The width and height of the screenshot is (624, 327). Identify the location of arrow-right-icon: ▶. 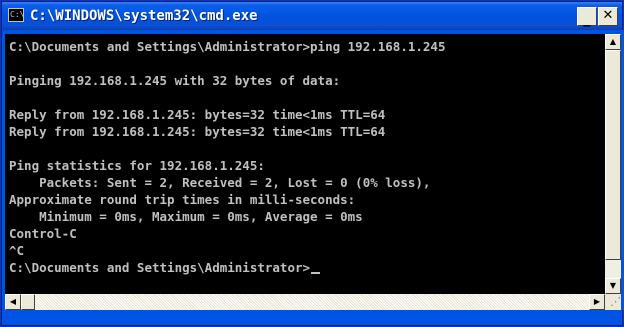
(597, 301).